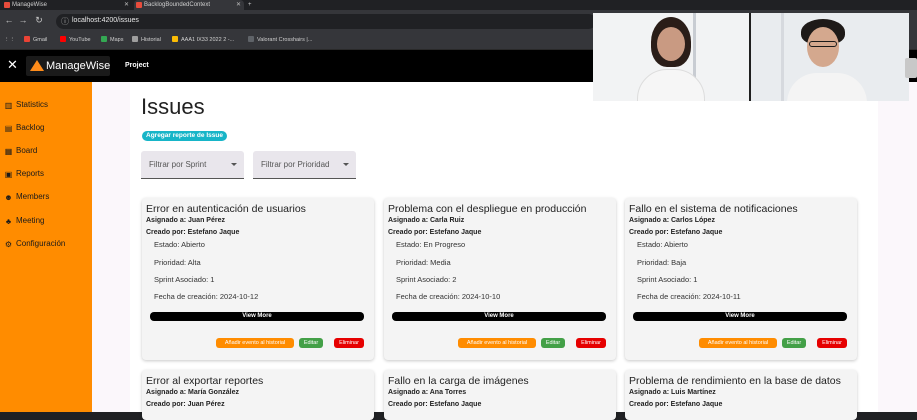  Describe the element at coordinates (35, 40) in the screenshot. I see `bookmark-gmail: Gmail` at that location.